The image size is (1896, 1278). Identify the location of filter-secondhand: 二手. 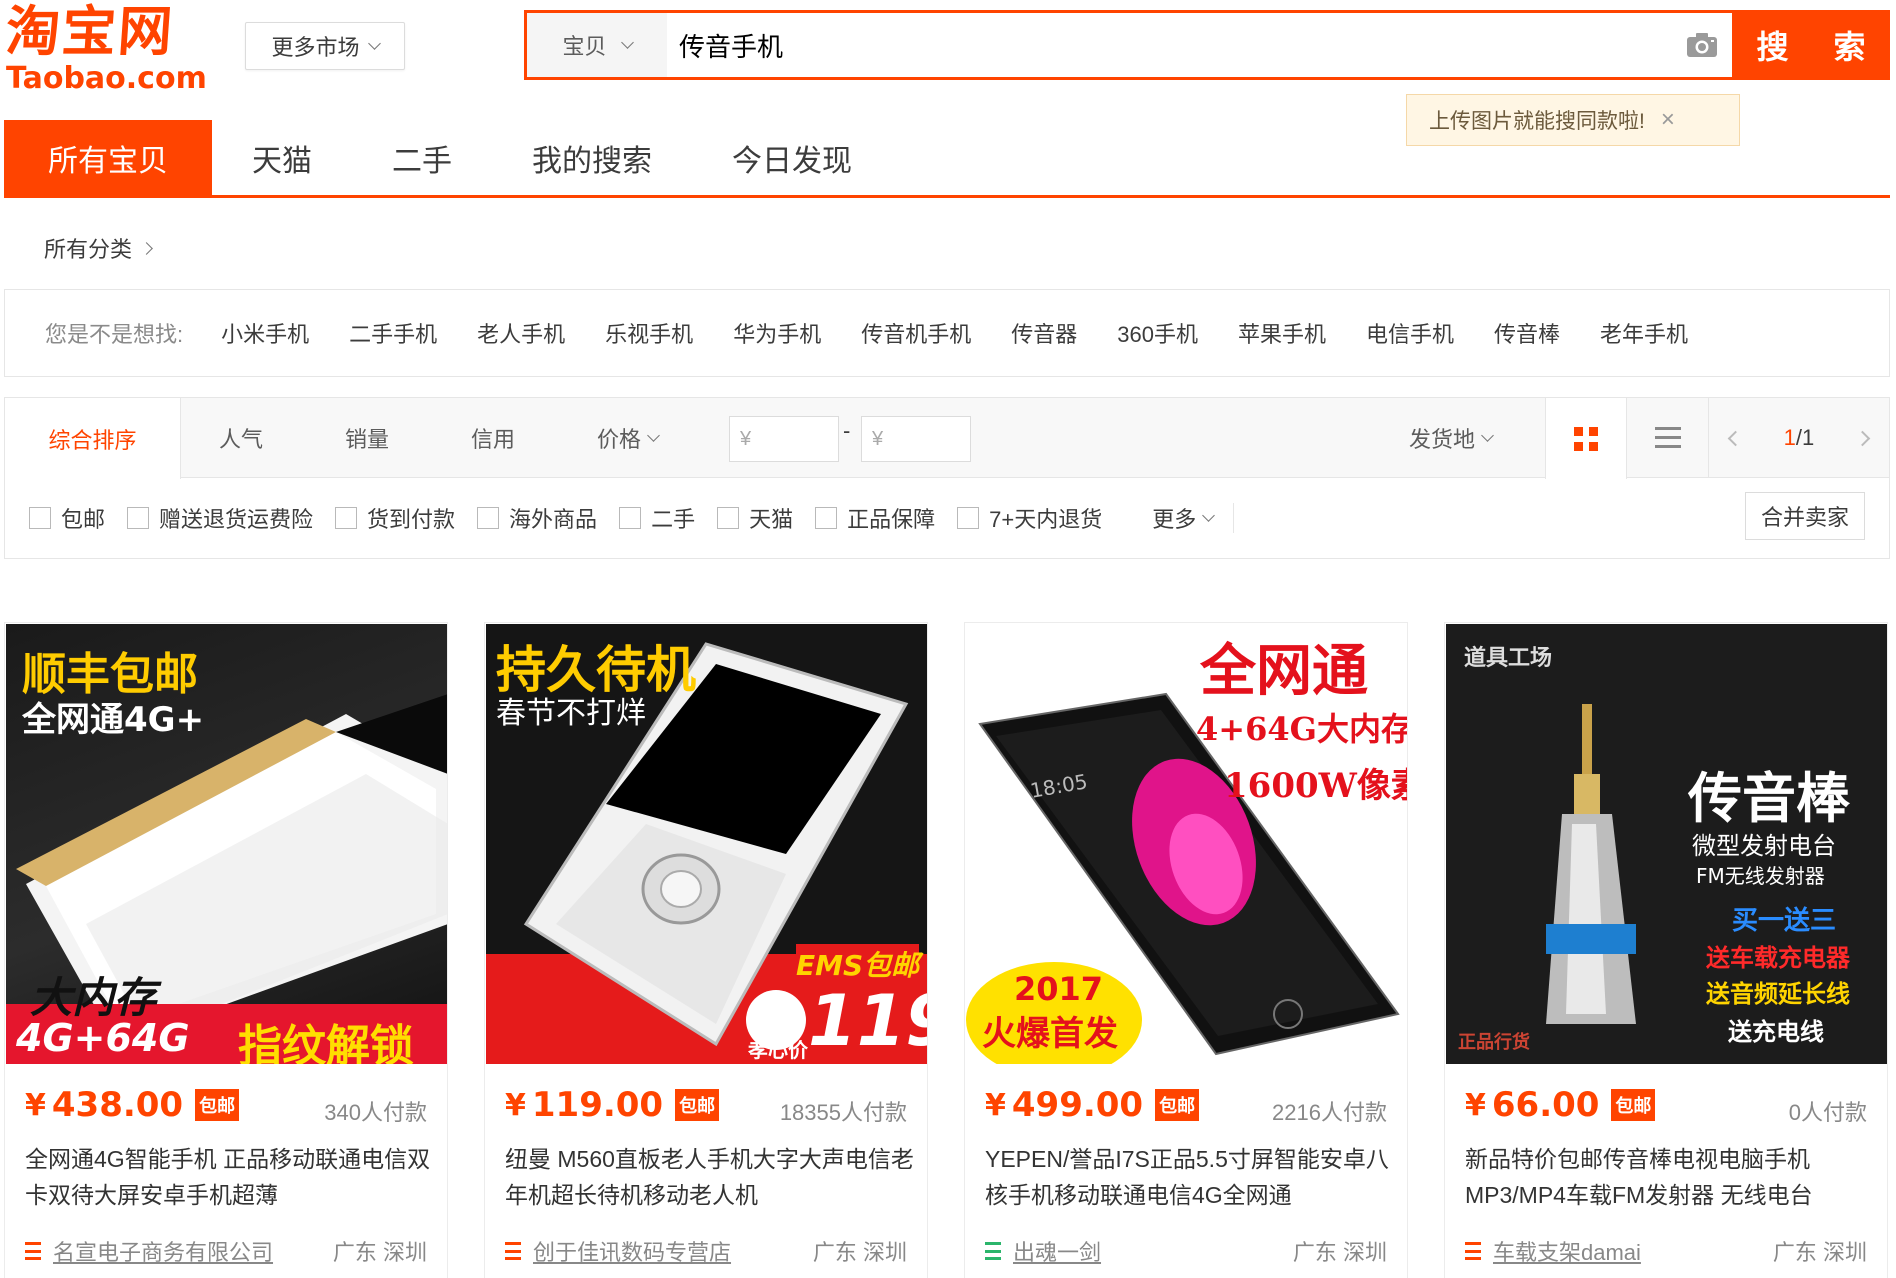
(657, 518).